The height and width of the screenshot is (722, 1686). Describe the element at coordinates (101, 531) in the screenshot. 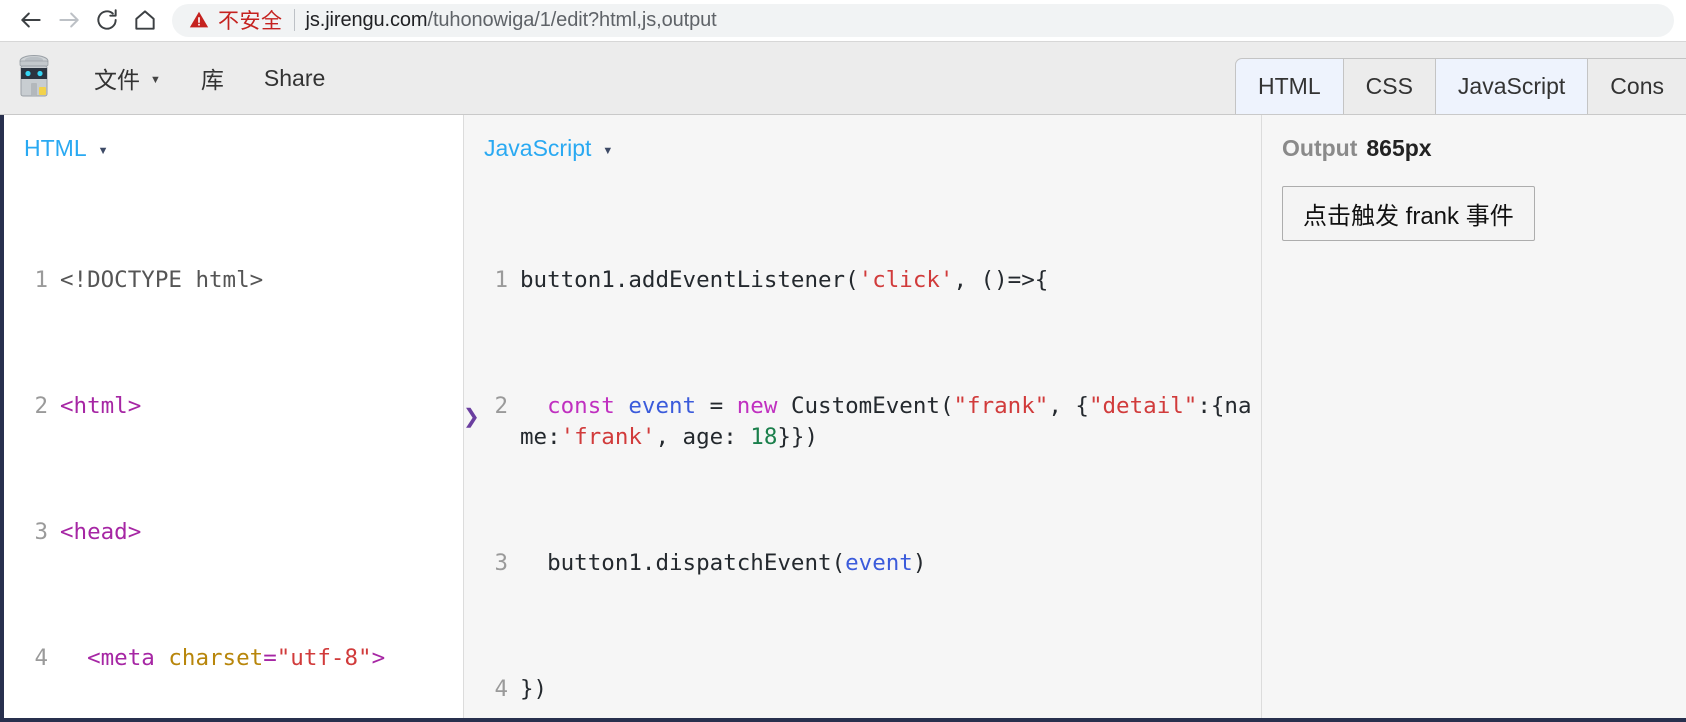

I see `code-text: <head>` at that location.